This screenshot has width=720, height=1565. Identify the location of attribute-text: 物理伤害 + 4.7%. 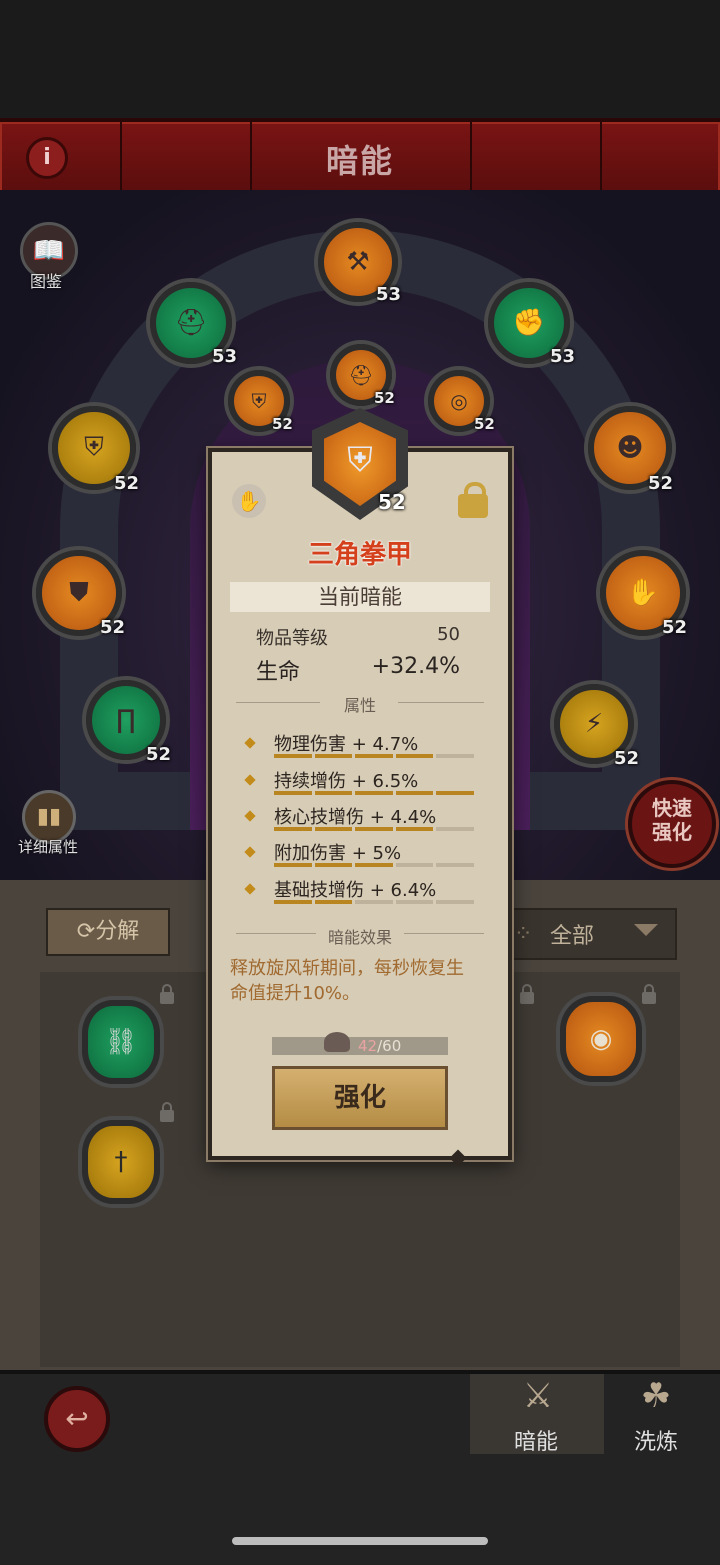
(346, 744).